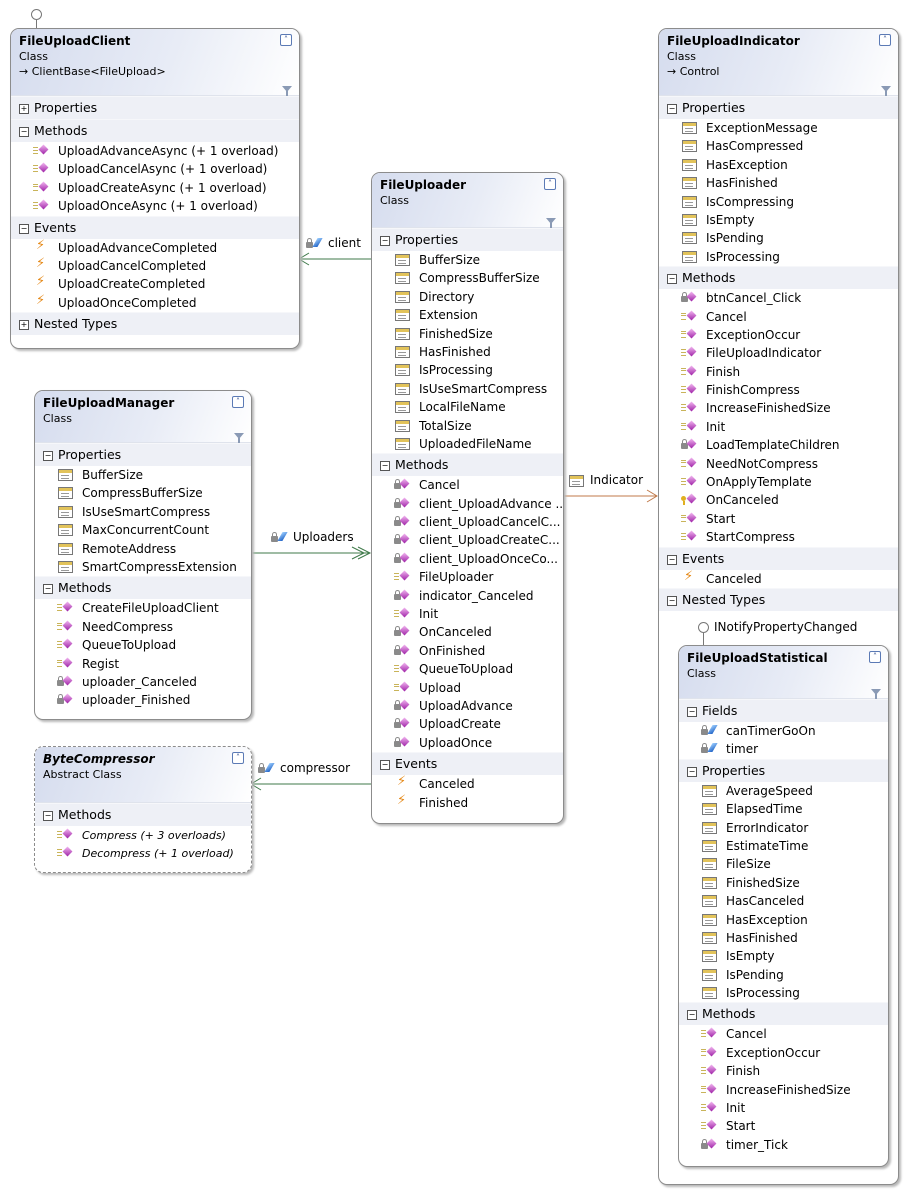 This screenshot has width=907, height=1191. What do you see at coordinates (467, 426) in the screenshot?
I see `member-row: TotalSize` at bounding box center [467, 426].